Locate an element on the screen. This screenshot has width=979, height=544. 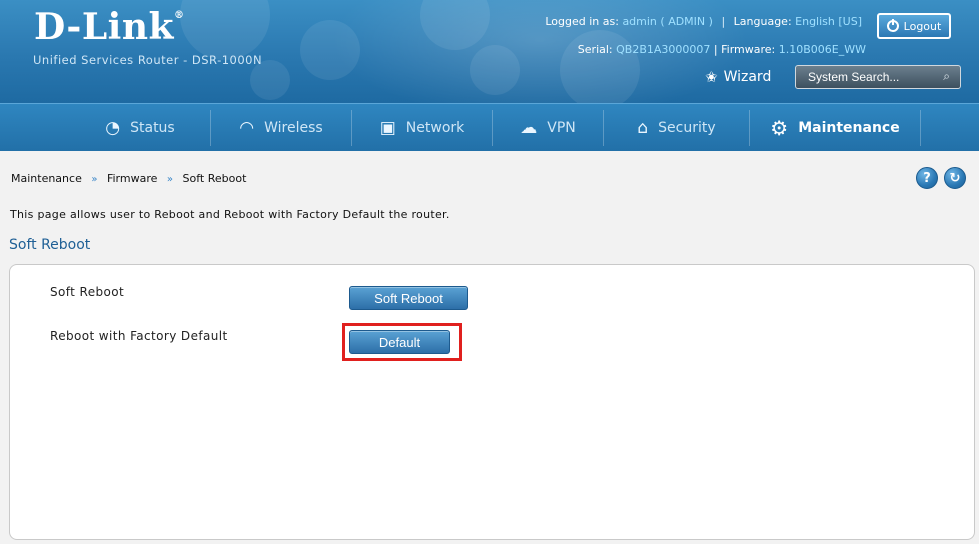
nav-security: ⌂ Security is located at coordinates (676, 127).